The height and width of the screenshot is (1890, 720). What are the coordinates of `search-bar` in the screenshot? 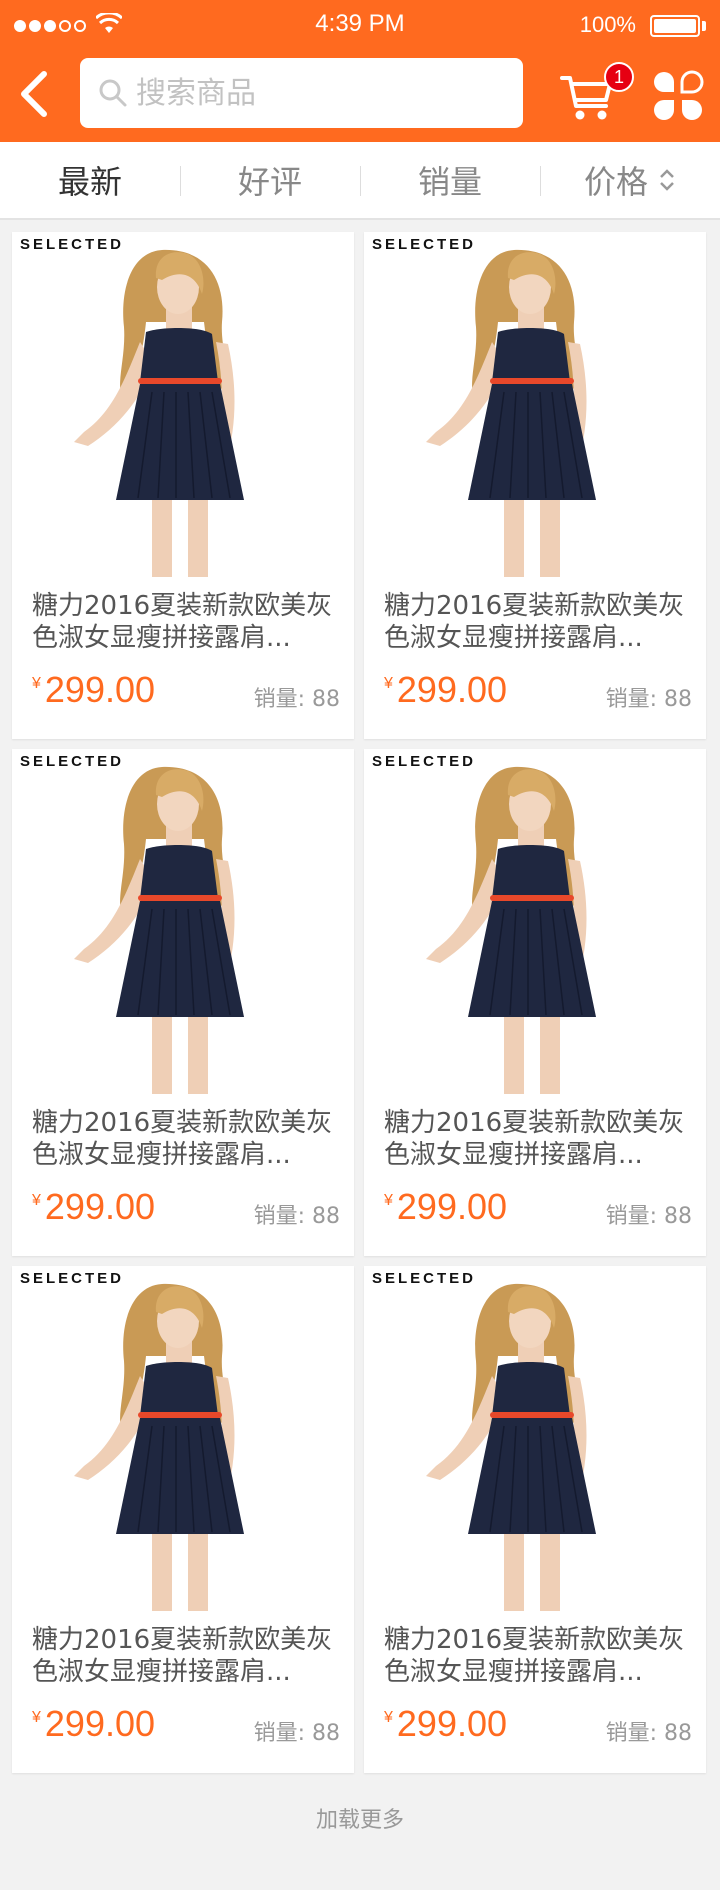 It's located at (301, 93).